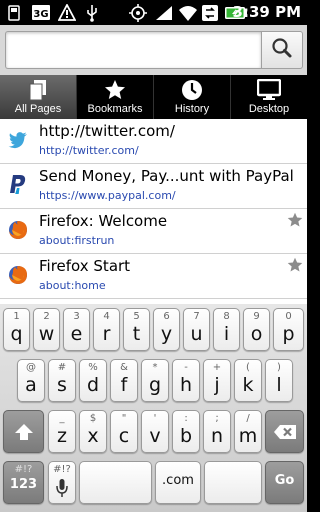 The image size is (320, 512). What do you see at coordinates (38, 97) in the screenshot?
I see `tab-all-pages: All Pages` at bounding box center [38, 97].